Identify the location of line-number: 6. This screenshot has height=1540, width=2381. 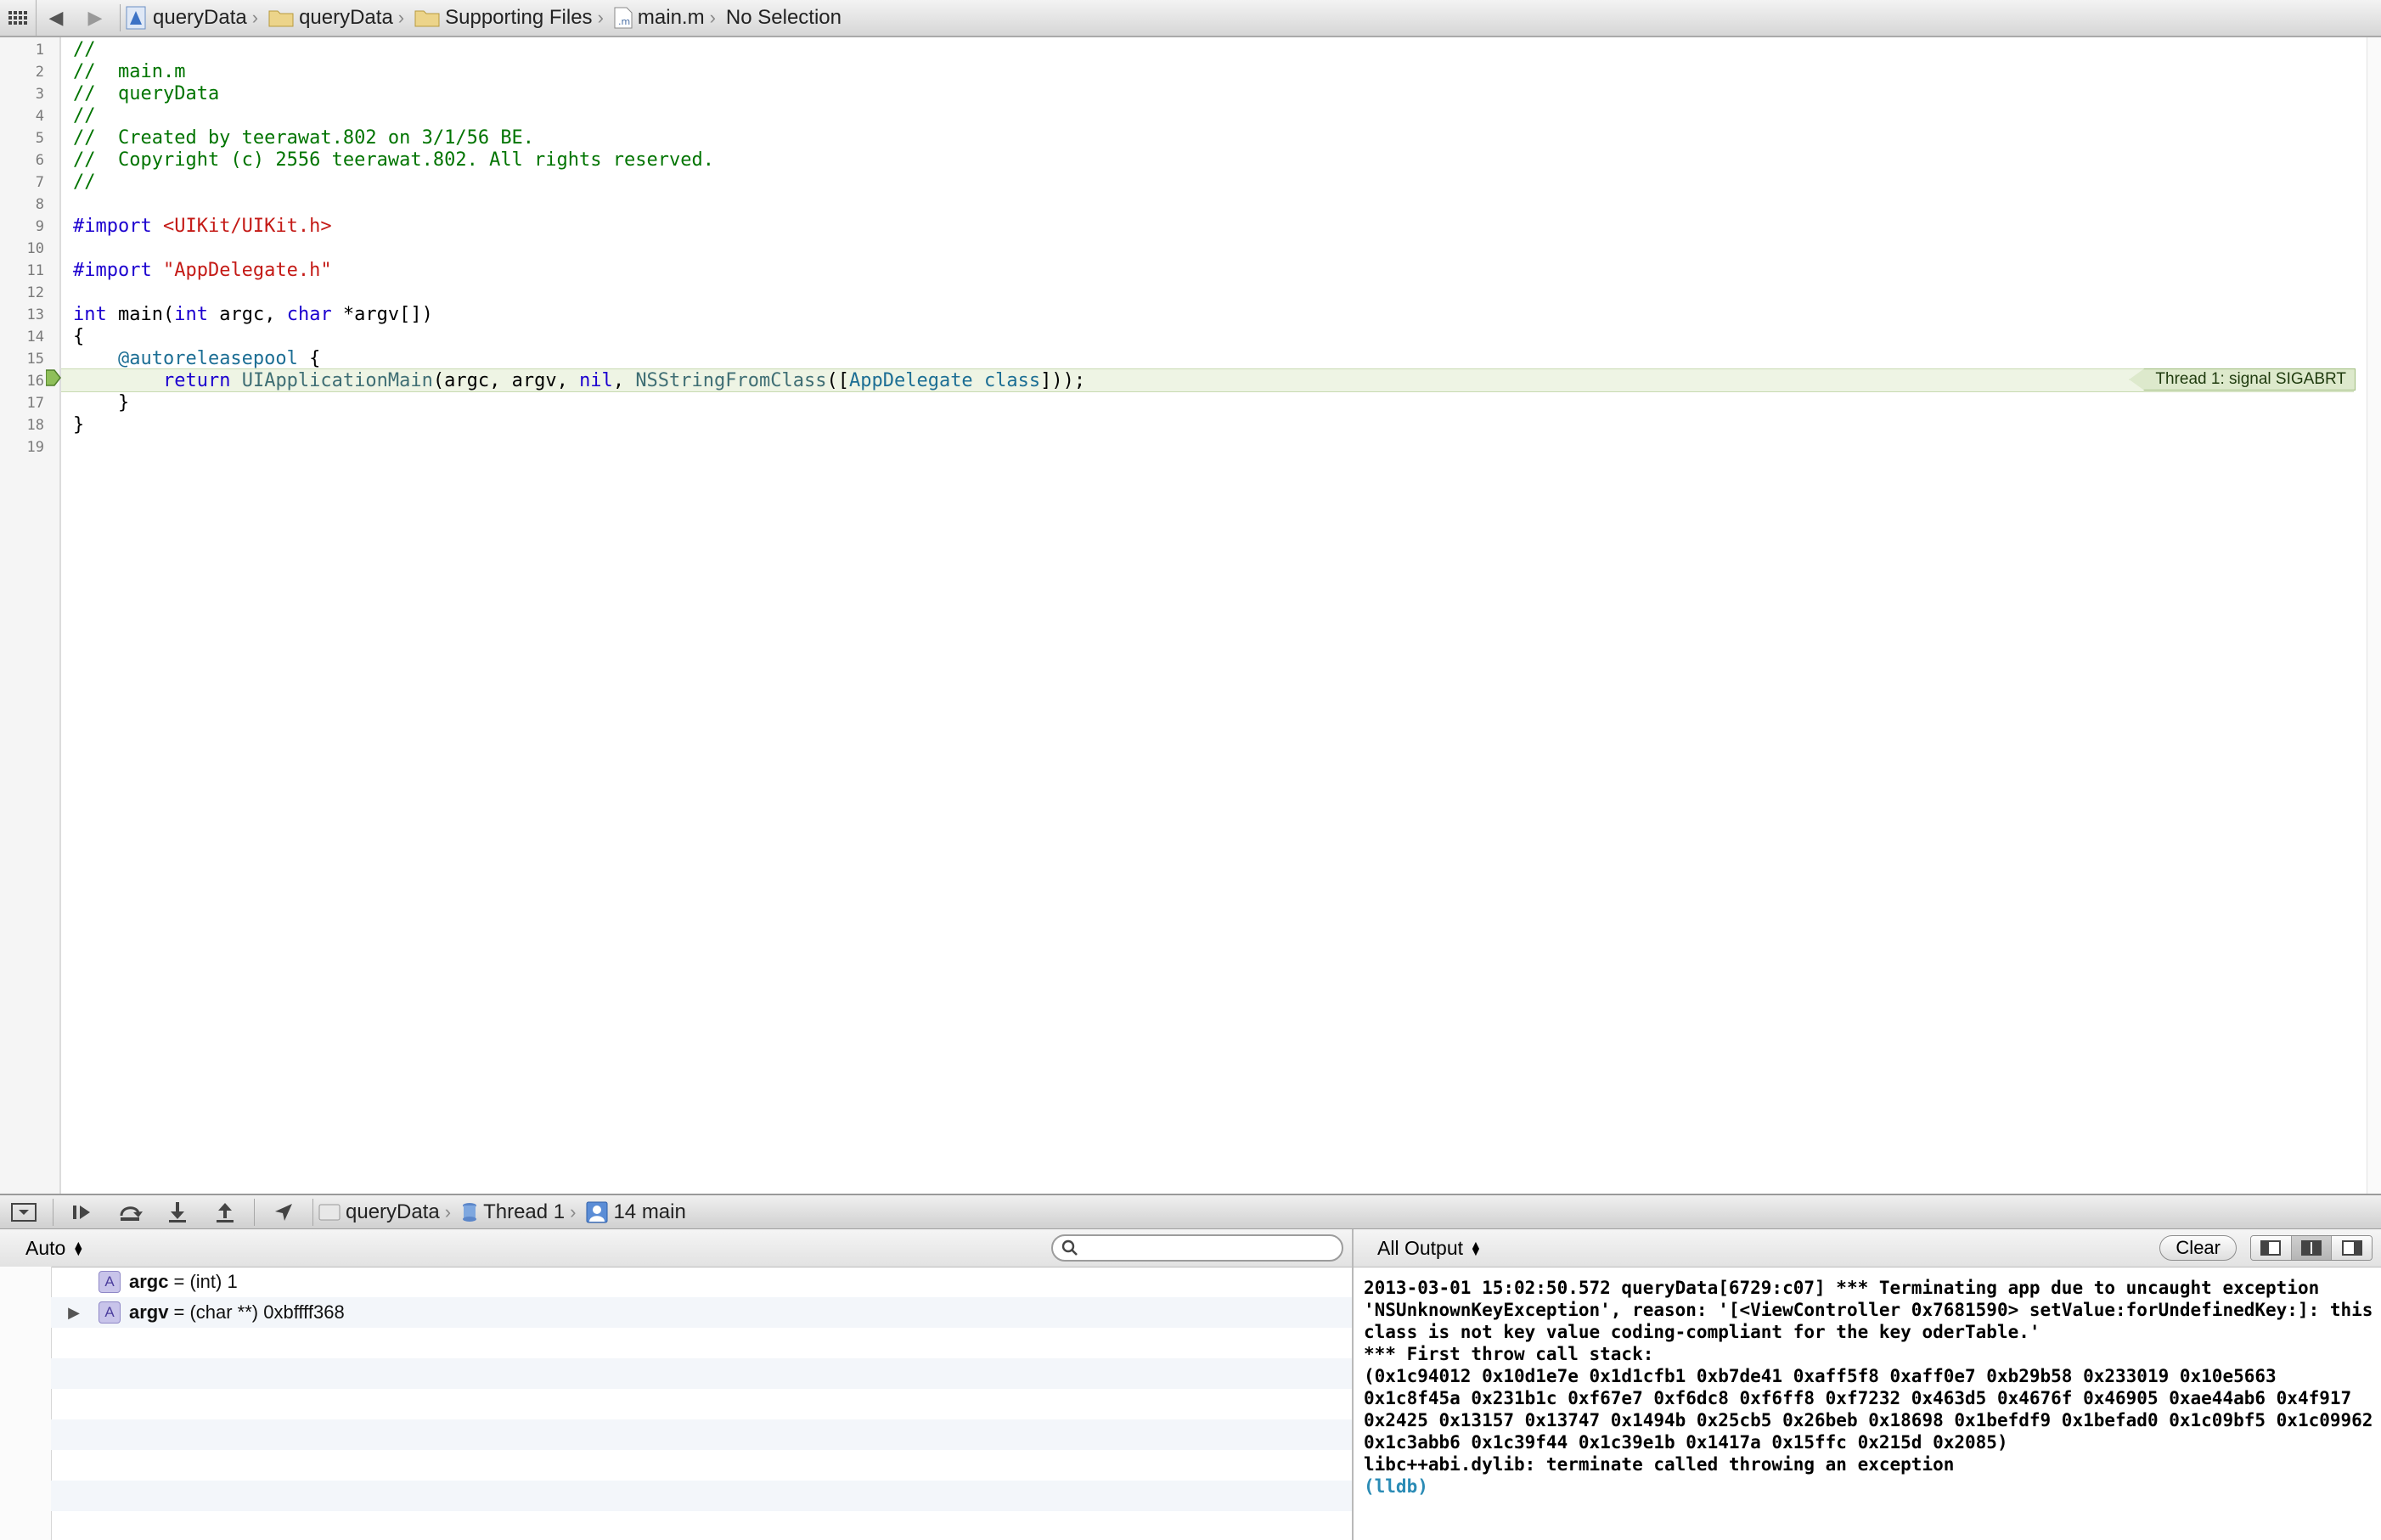
(39, 160).